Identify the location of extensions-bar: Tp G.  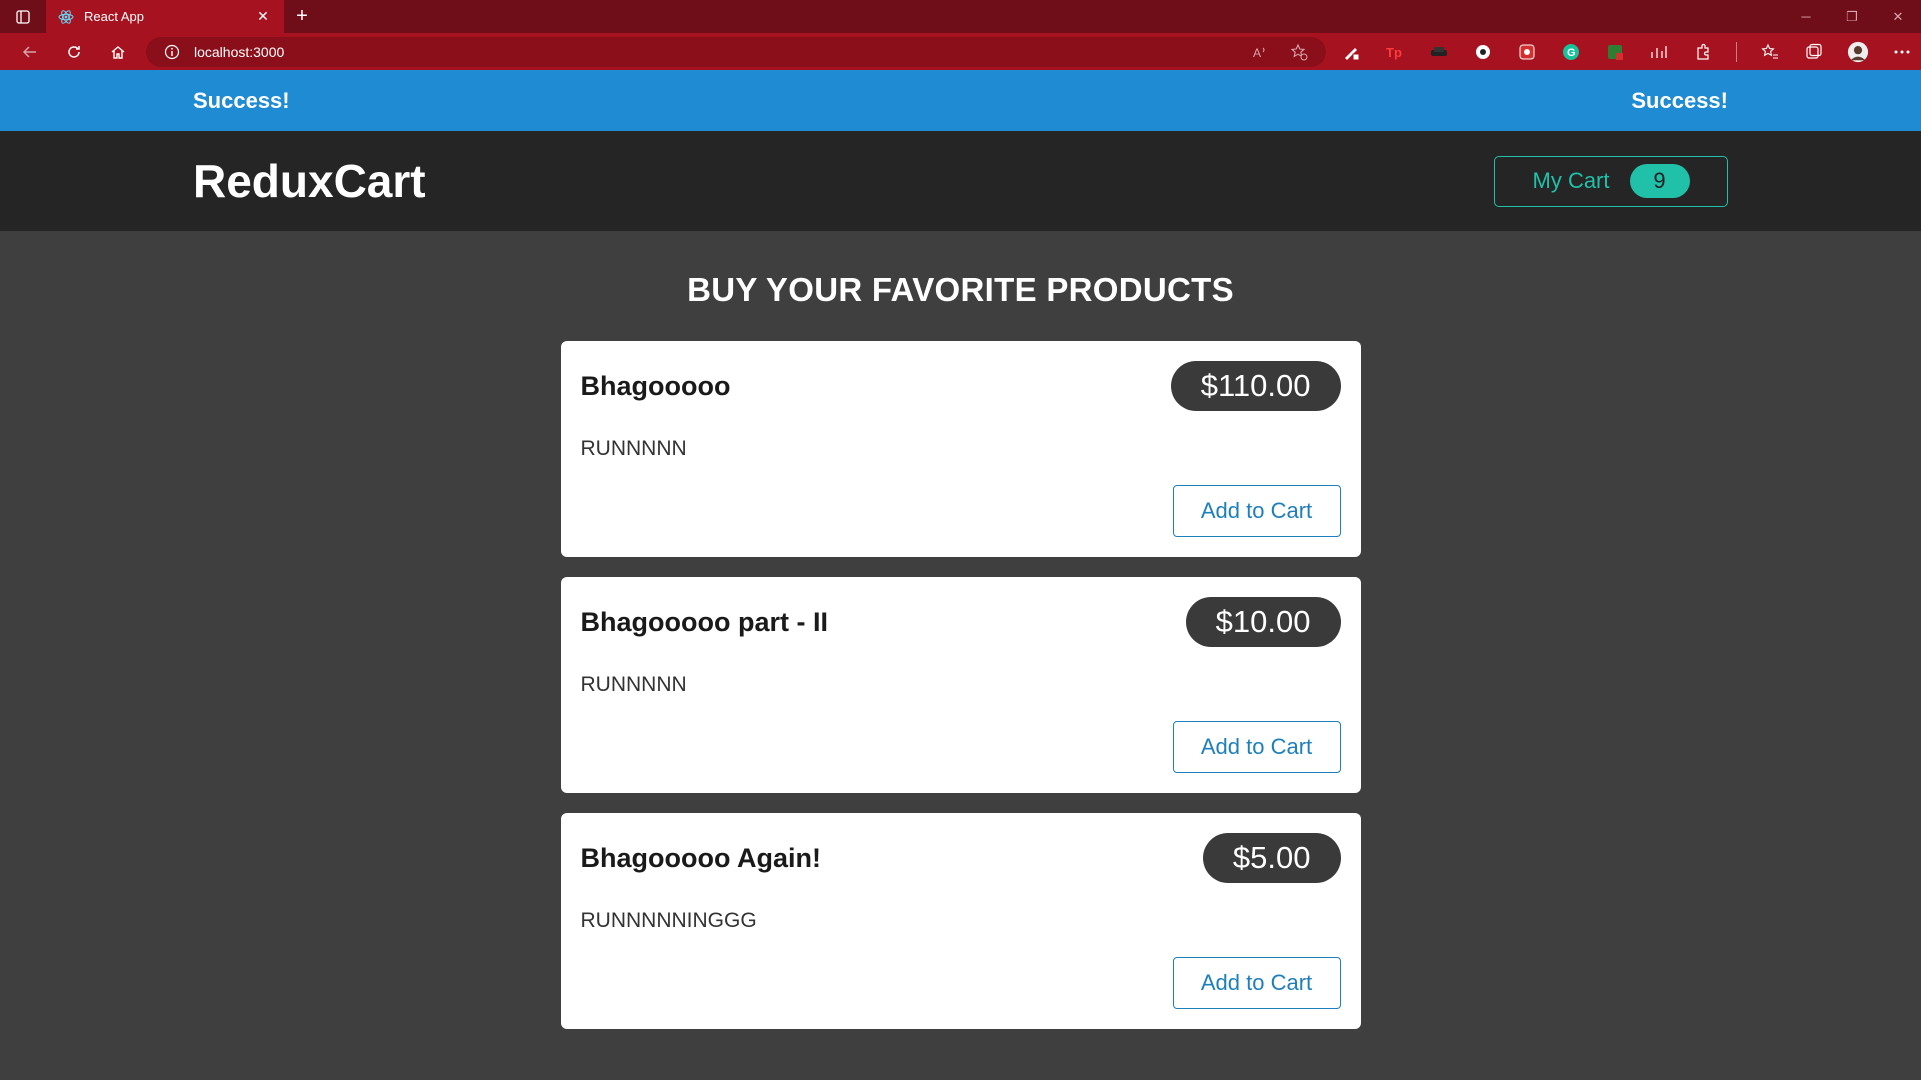
(1626, 52).